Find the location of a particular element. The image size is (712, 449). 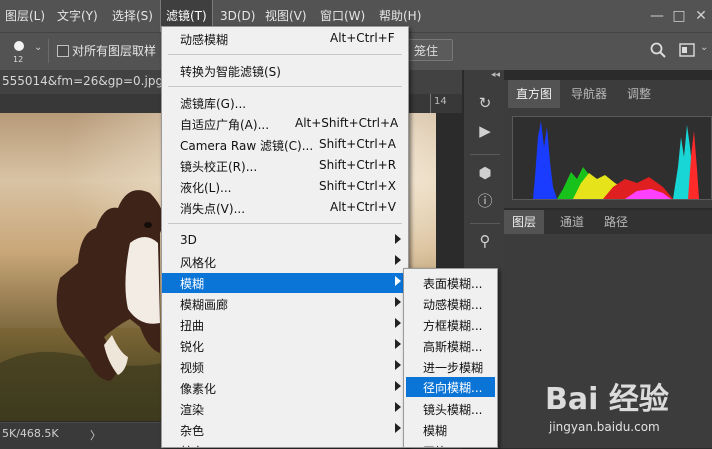

baidu-watermark: Bai 经验 jingyan.baidu.com is located at coordinates (625, 406).